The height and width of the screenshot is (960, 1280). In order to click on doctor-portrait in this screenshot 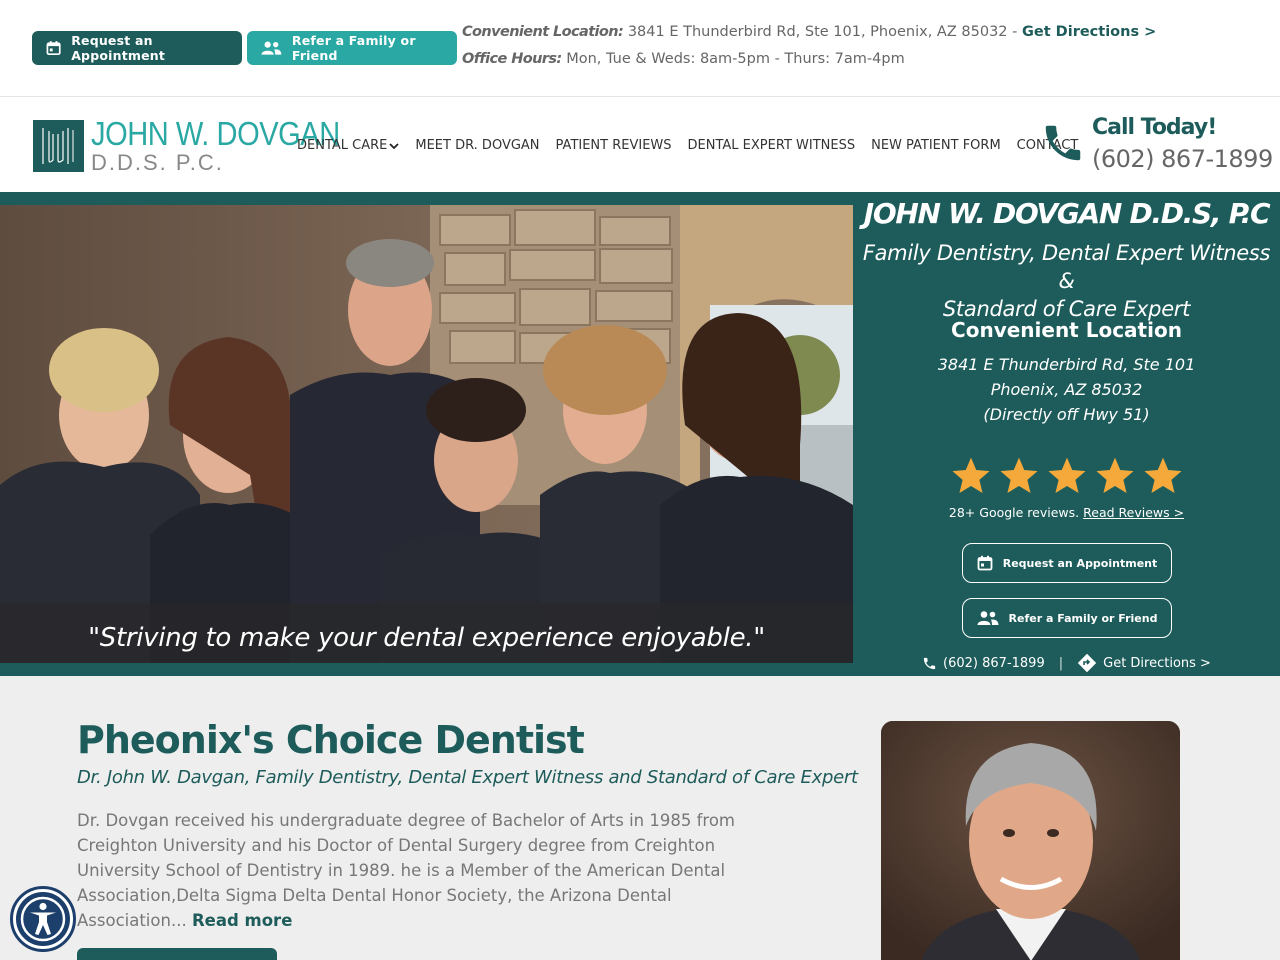, I will do `click(1030, 840)`.